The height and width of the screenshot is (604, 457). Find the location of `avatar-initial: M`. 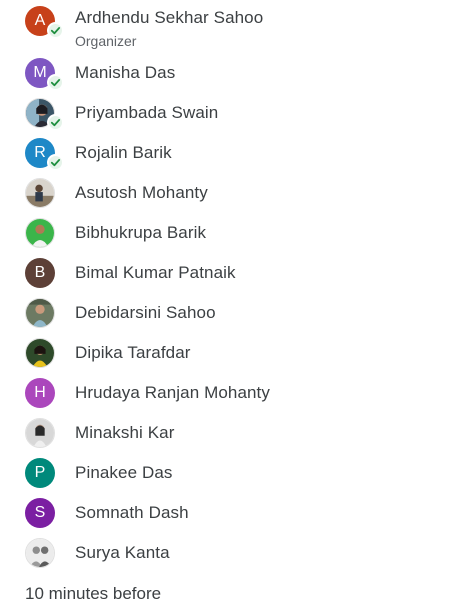

avatar-initial: M is located at coordinates (40, 72).